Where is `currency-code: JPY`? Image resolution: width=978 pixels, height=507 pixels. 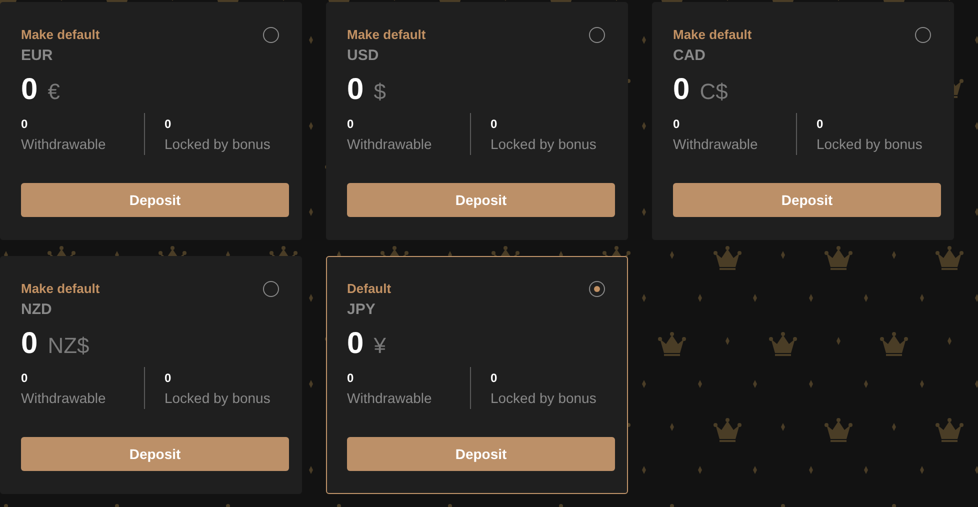
currency-code: JPY is located at coordinates (361, 310).